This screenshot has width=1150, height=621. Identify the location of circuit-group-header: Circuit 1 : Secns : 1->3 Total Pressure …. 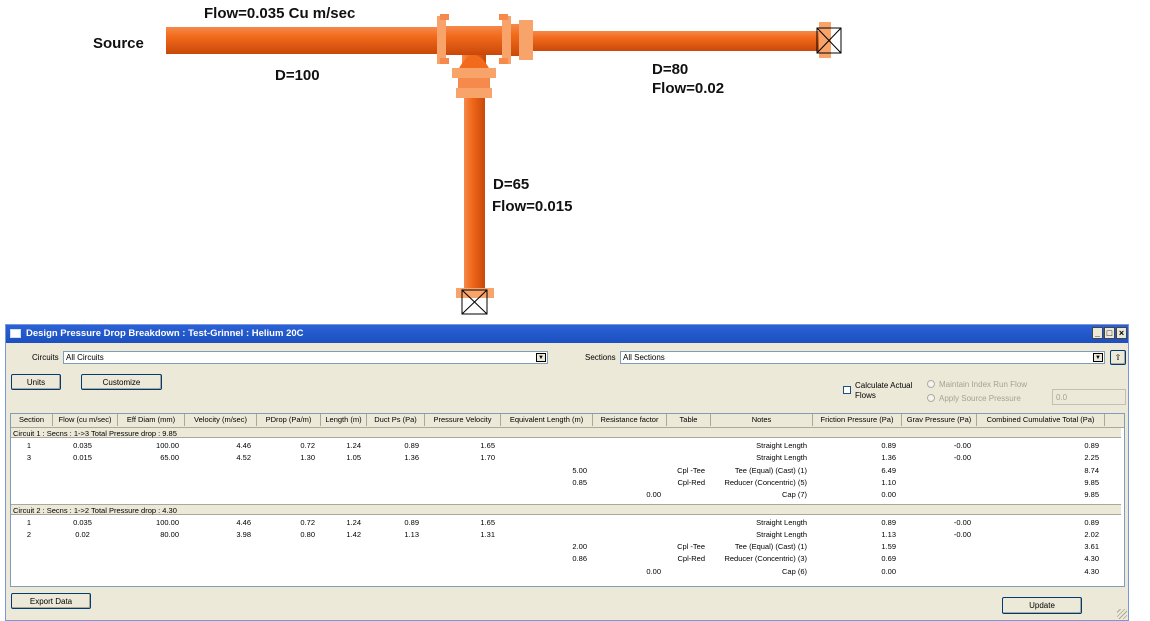
(566, 432).